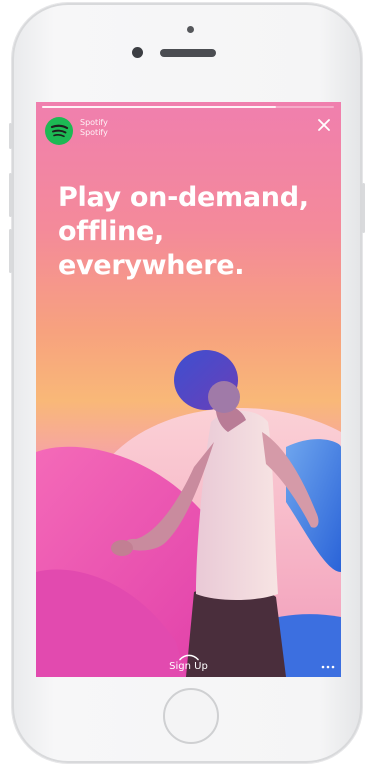 The width and height of the screenshot is (376, 767). Describe the element at coordinates (188, 657) in the screenshot. I see `chevron-up-icon` at that location.